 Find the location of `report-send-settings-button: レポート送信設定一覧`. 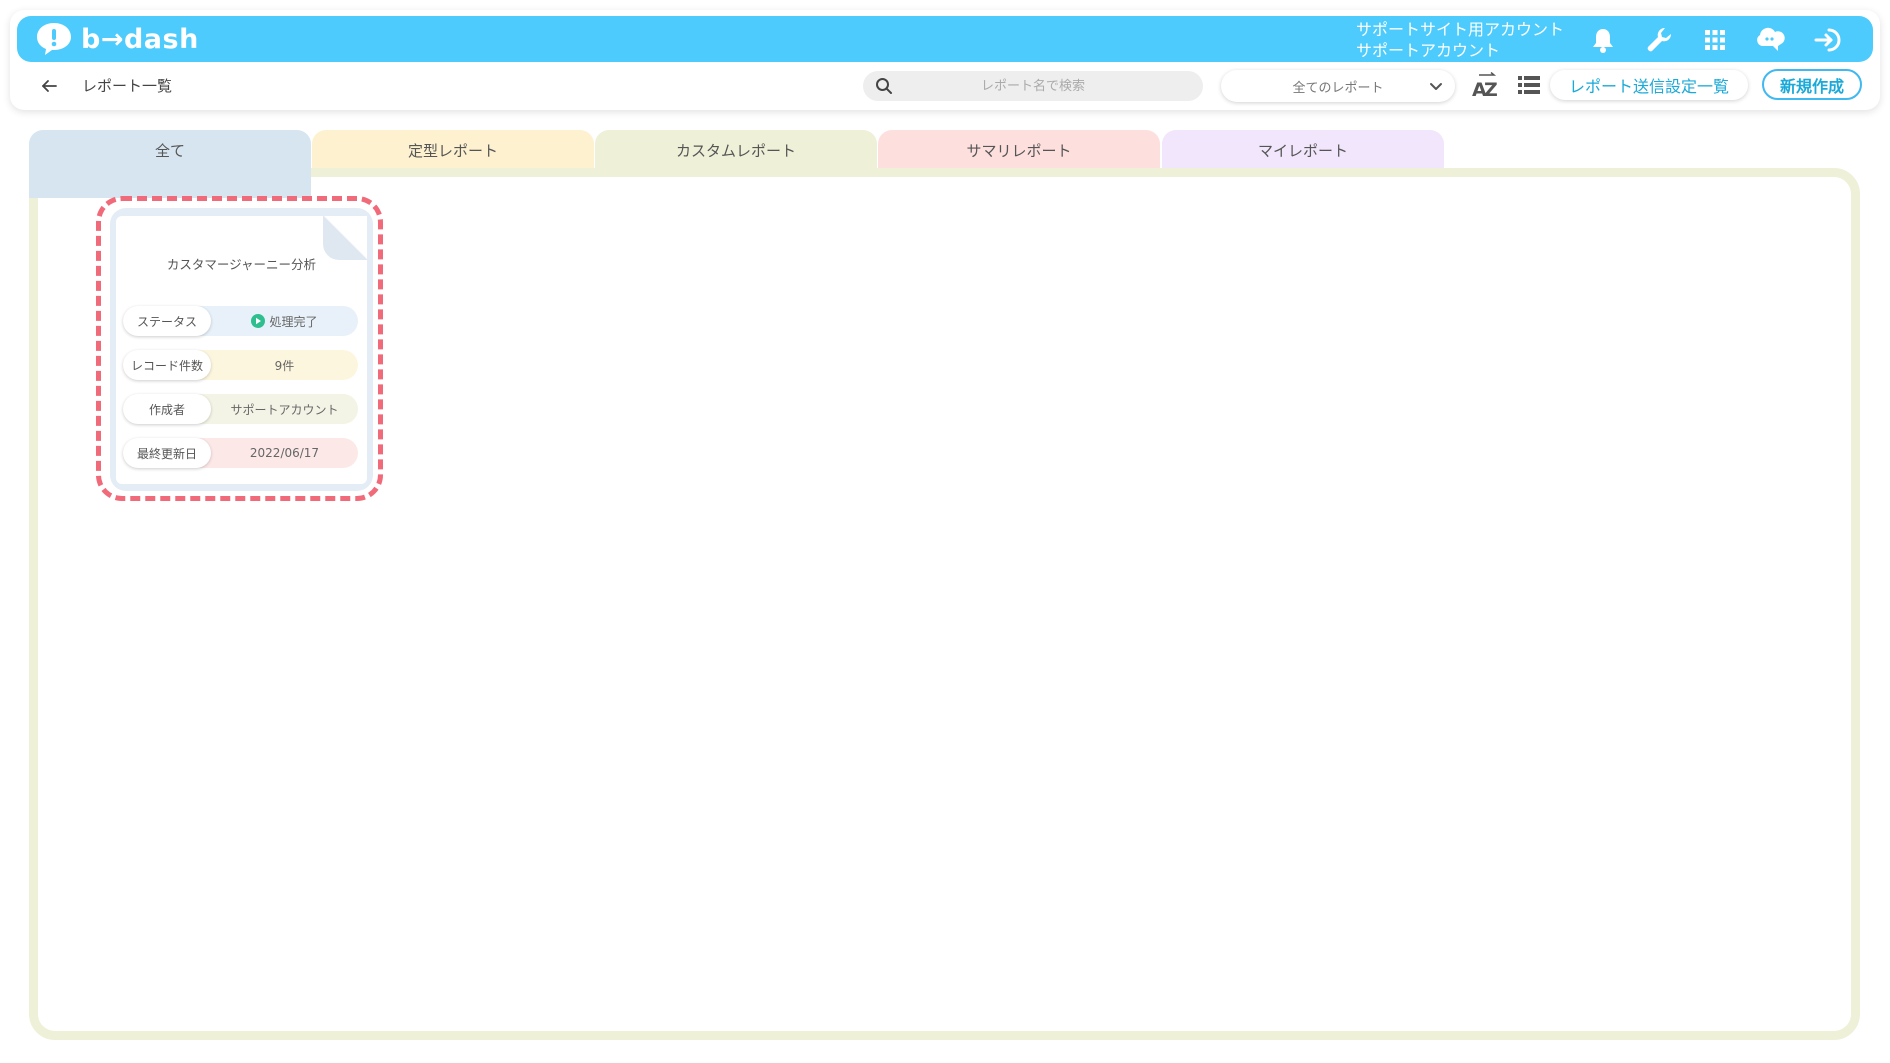

report-send-settings-button: レポート送信設定一覧 is located at coordinates (1649, 85).